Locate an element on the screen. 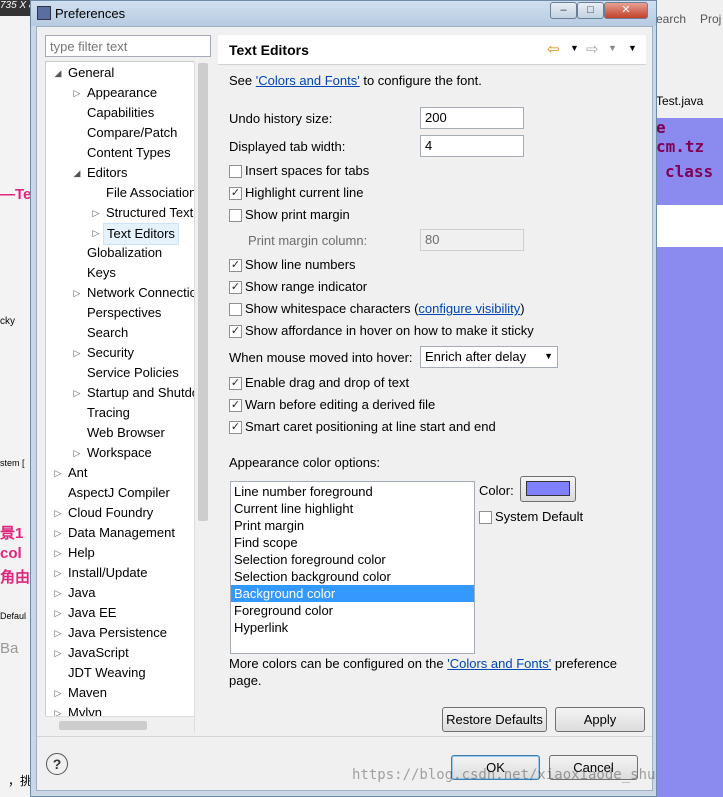 Image resolution: width=723 pixels, height=797 pixels. tree-item: AspectJ Compiler is located at coordinates (120, 493).